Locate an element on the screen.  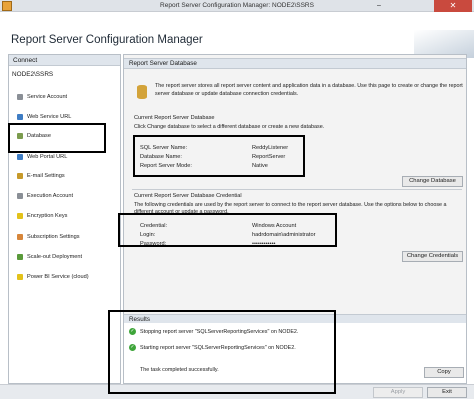
scale-out-icon is located at coordinates (20, 257).